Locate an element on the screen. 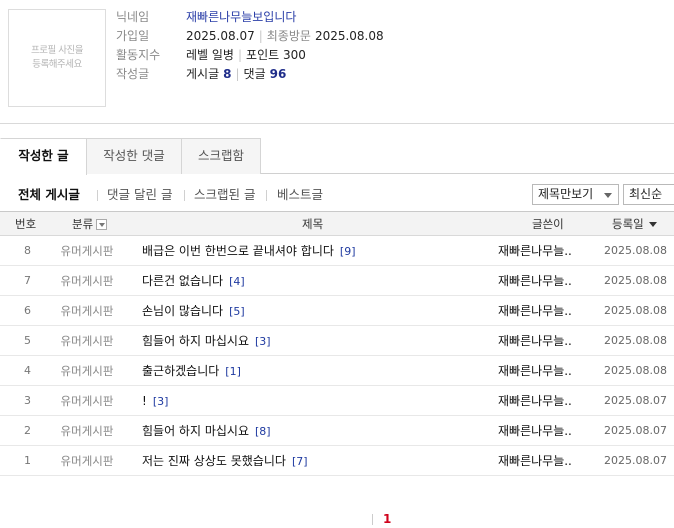 The height and width of the screenshot is (528, 674). post-title-text: 출근하겠습니다 is located at coordinates (180, 371).